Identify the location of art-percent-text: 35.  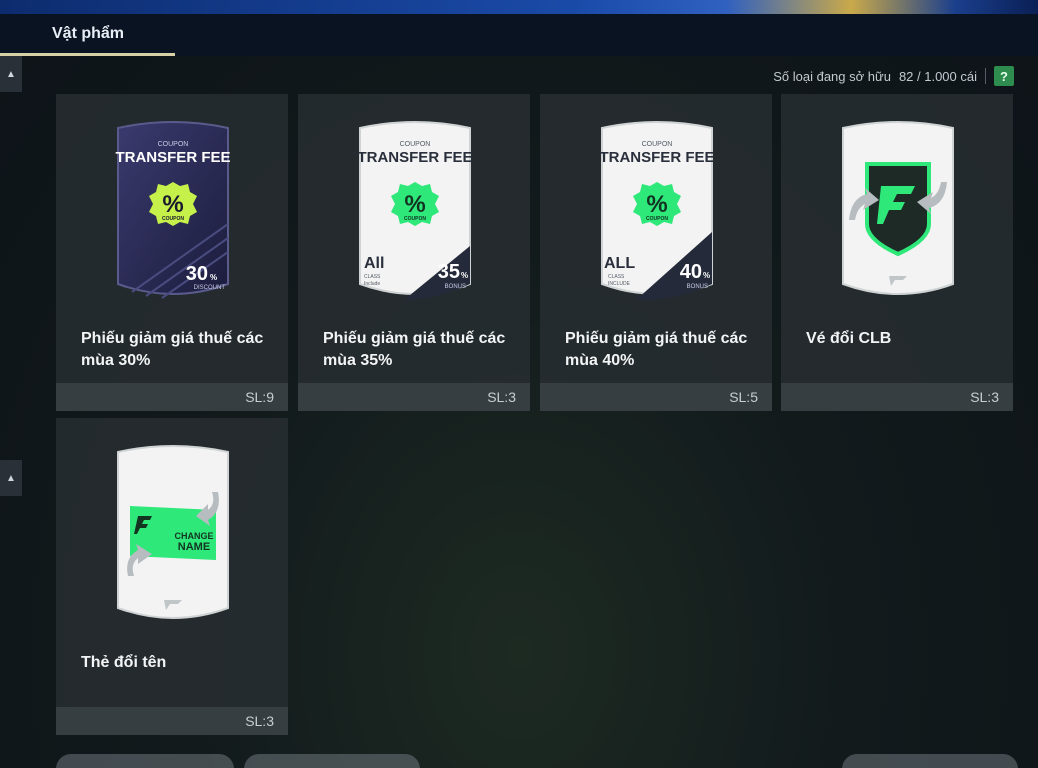
(449, 272).